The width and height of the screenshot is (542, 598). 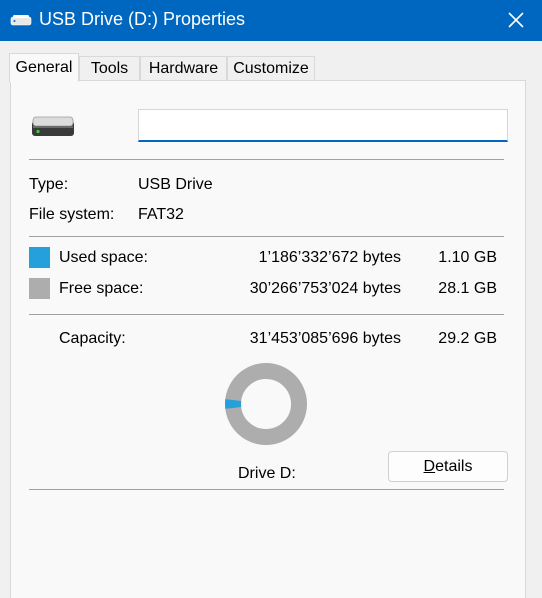 What do you see at coordinates (39, 288) in the screenshot?
I see `free-space-swatch` at bounding box center [39, 288].